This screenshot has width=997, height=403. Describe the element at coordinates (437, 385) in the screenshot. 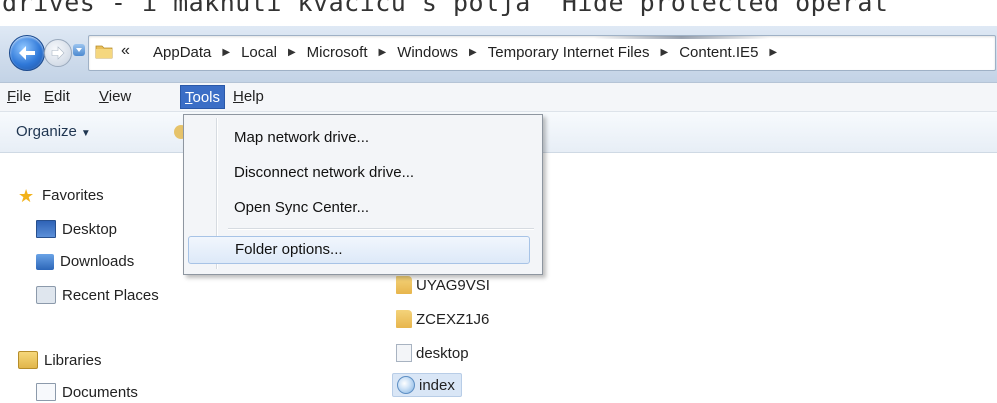

I see `list-item-label: index` at that location.